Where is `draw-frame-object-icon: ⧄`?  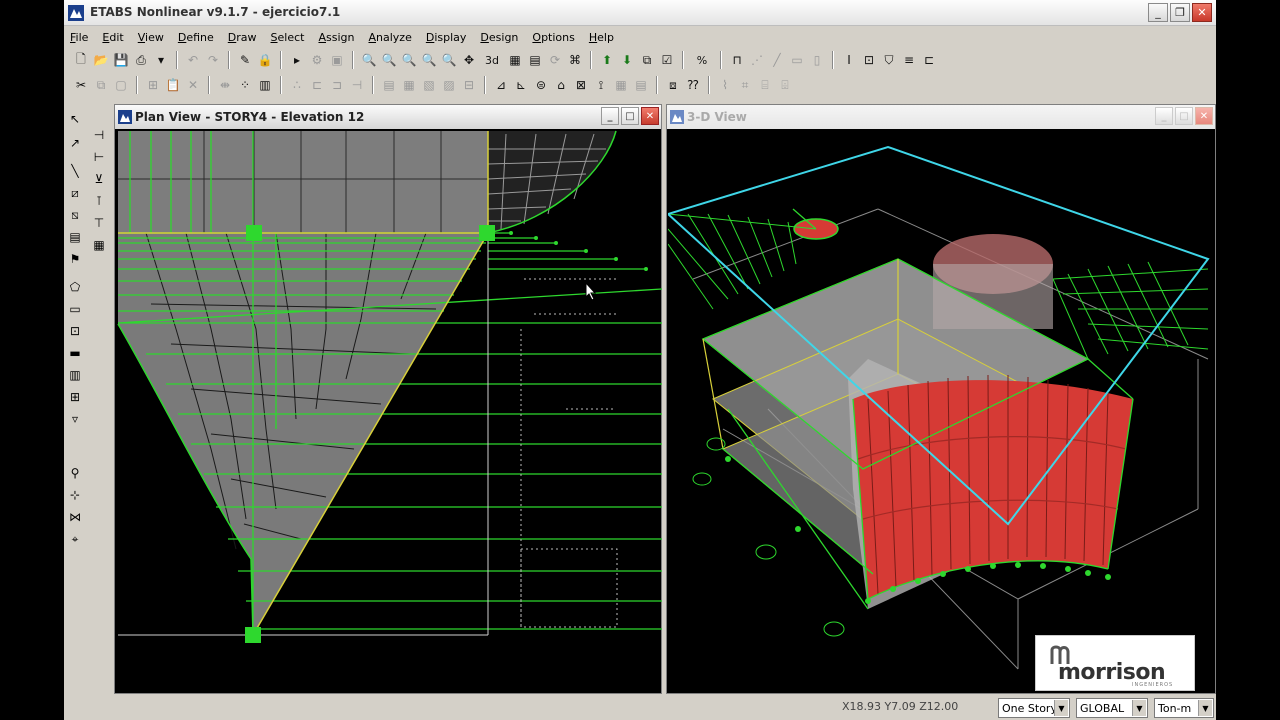 draw-frame-object-icon: ⧄ is located at coordinates (75, 193).